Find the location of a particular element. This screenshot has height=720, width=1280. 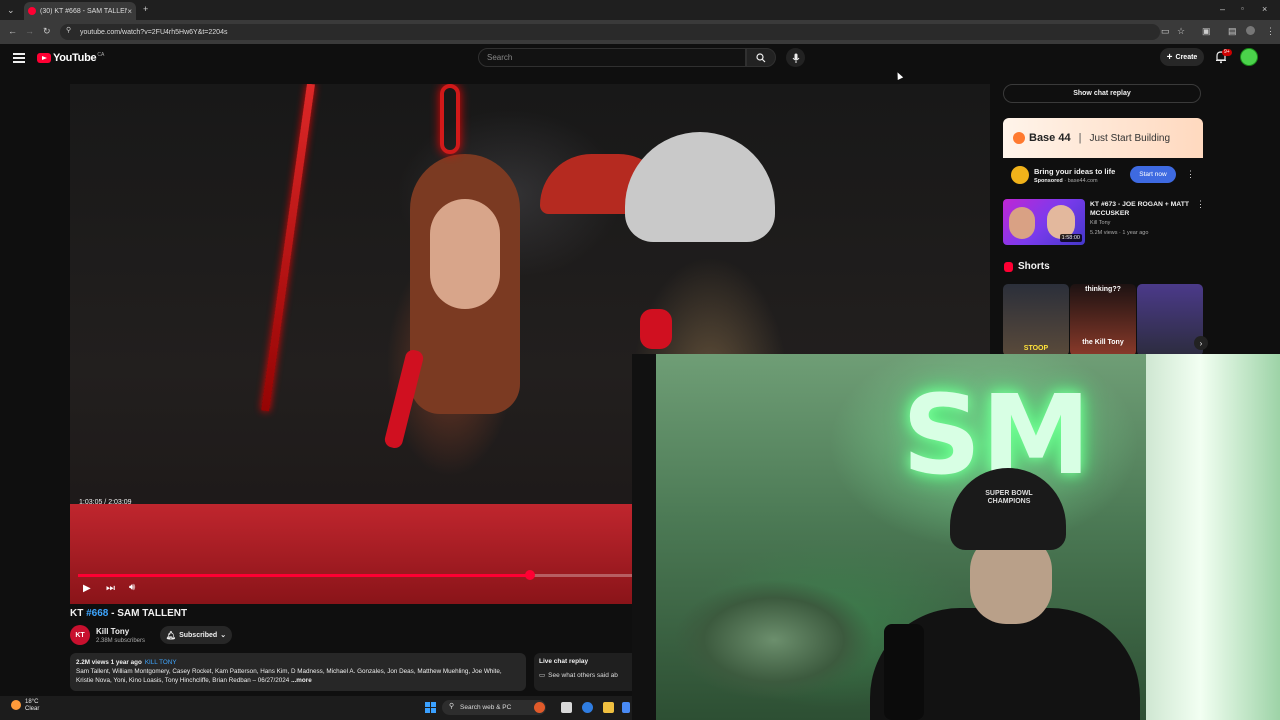

create-label: Create is located at coordinates (1186, 57).